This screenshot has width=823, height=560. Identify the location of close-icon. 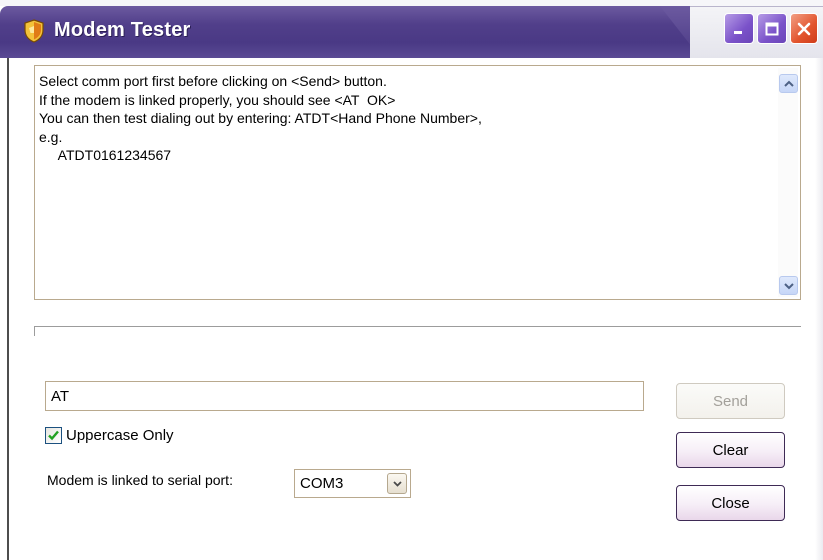
(804, 28).